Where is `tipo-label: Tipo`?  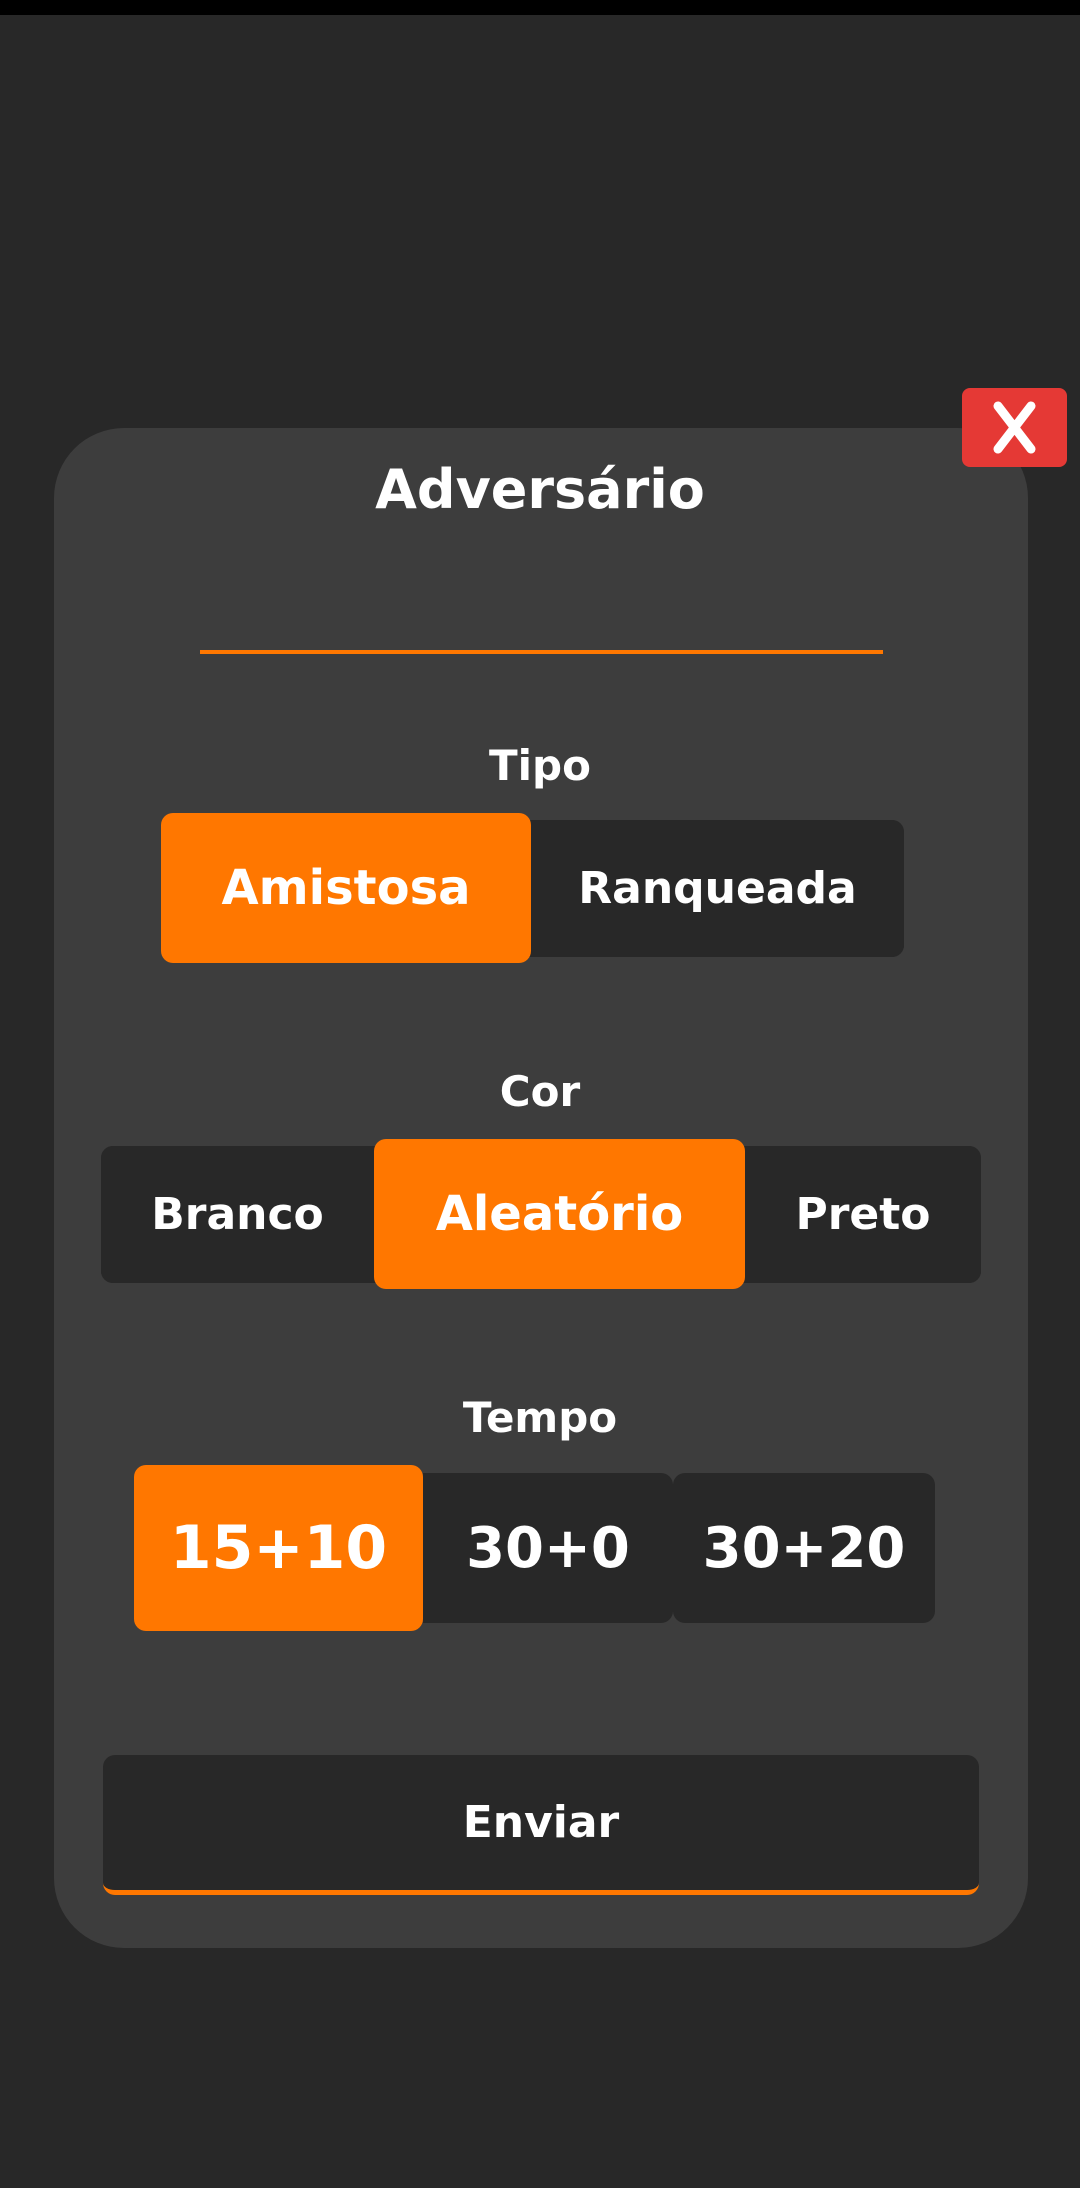 tipo-label: Tipo is located at coordinates (540, 765).